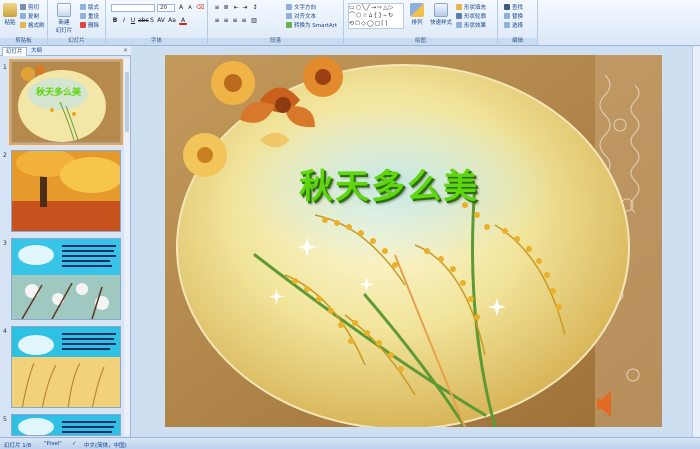 This screenshot has height=449, width=700. I want to click on slide-2-preview, so click(66, 191).